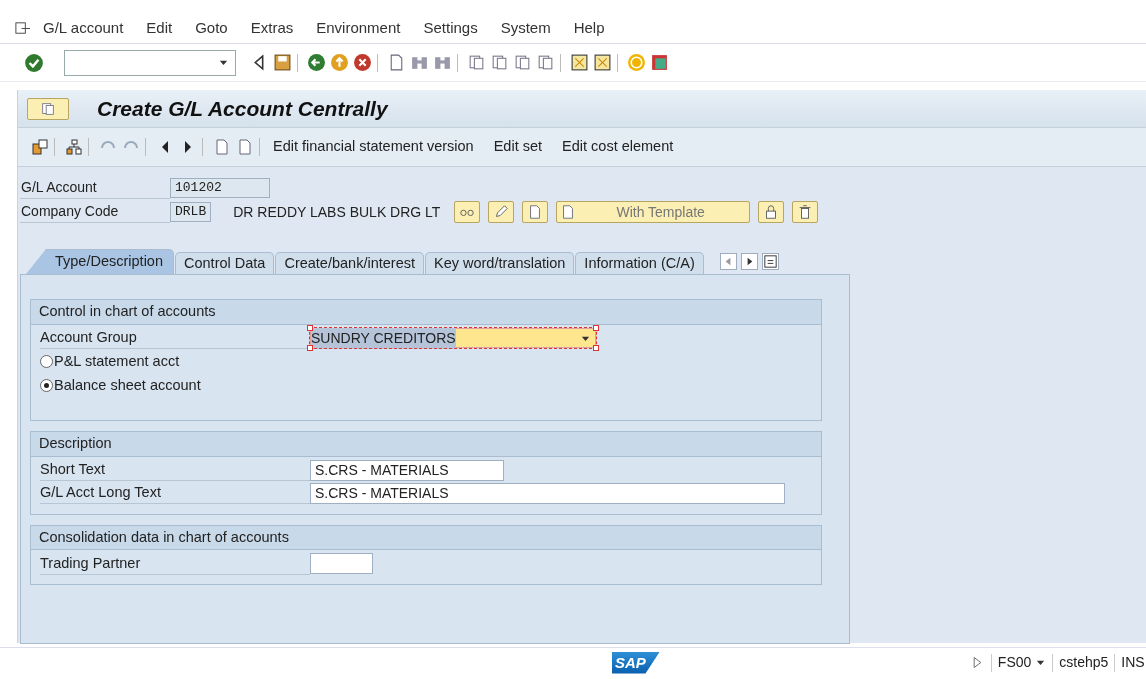 The image size is (1146, 679). What do you see at coordinates (272, 28) in the screenshot?
I see `menu-item: Extras` at bounding box center [272, 28].